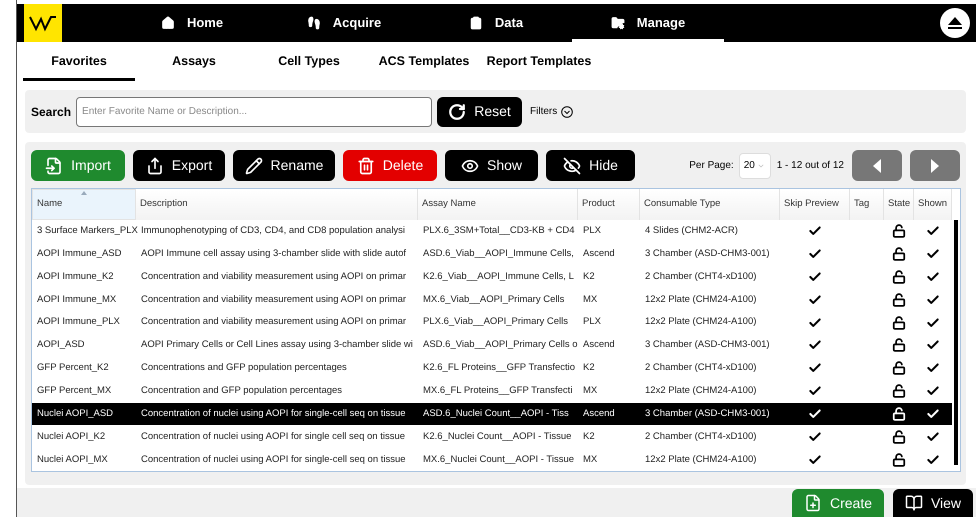 This screenshot has height=517, width=980. Describe the element at coordinates (390, 165) in the screenshot. I see `toolbar-button: Delete` at that location.